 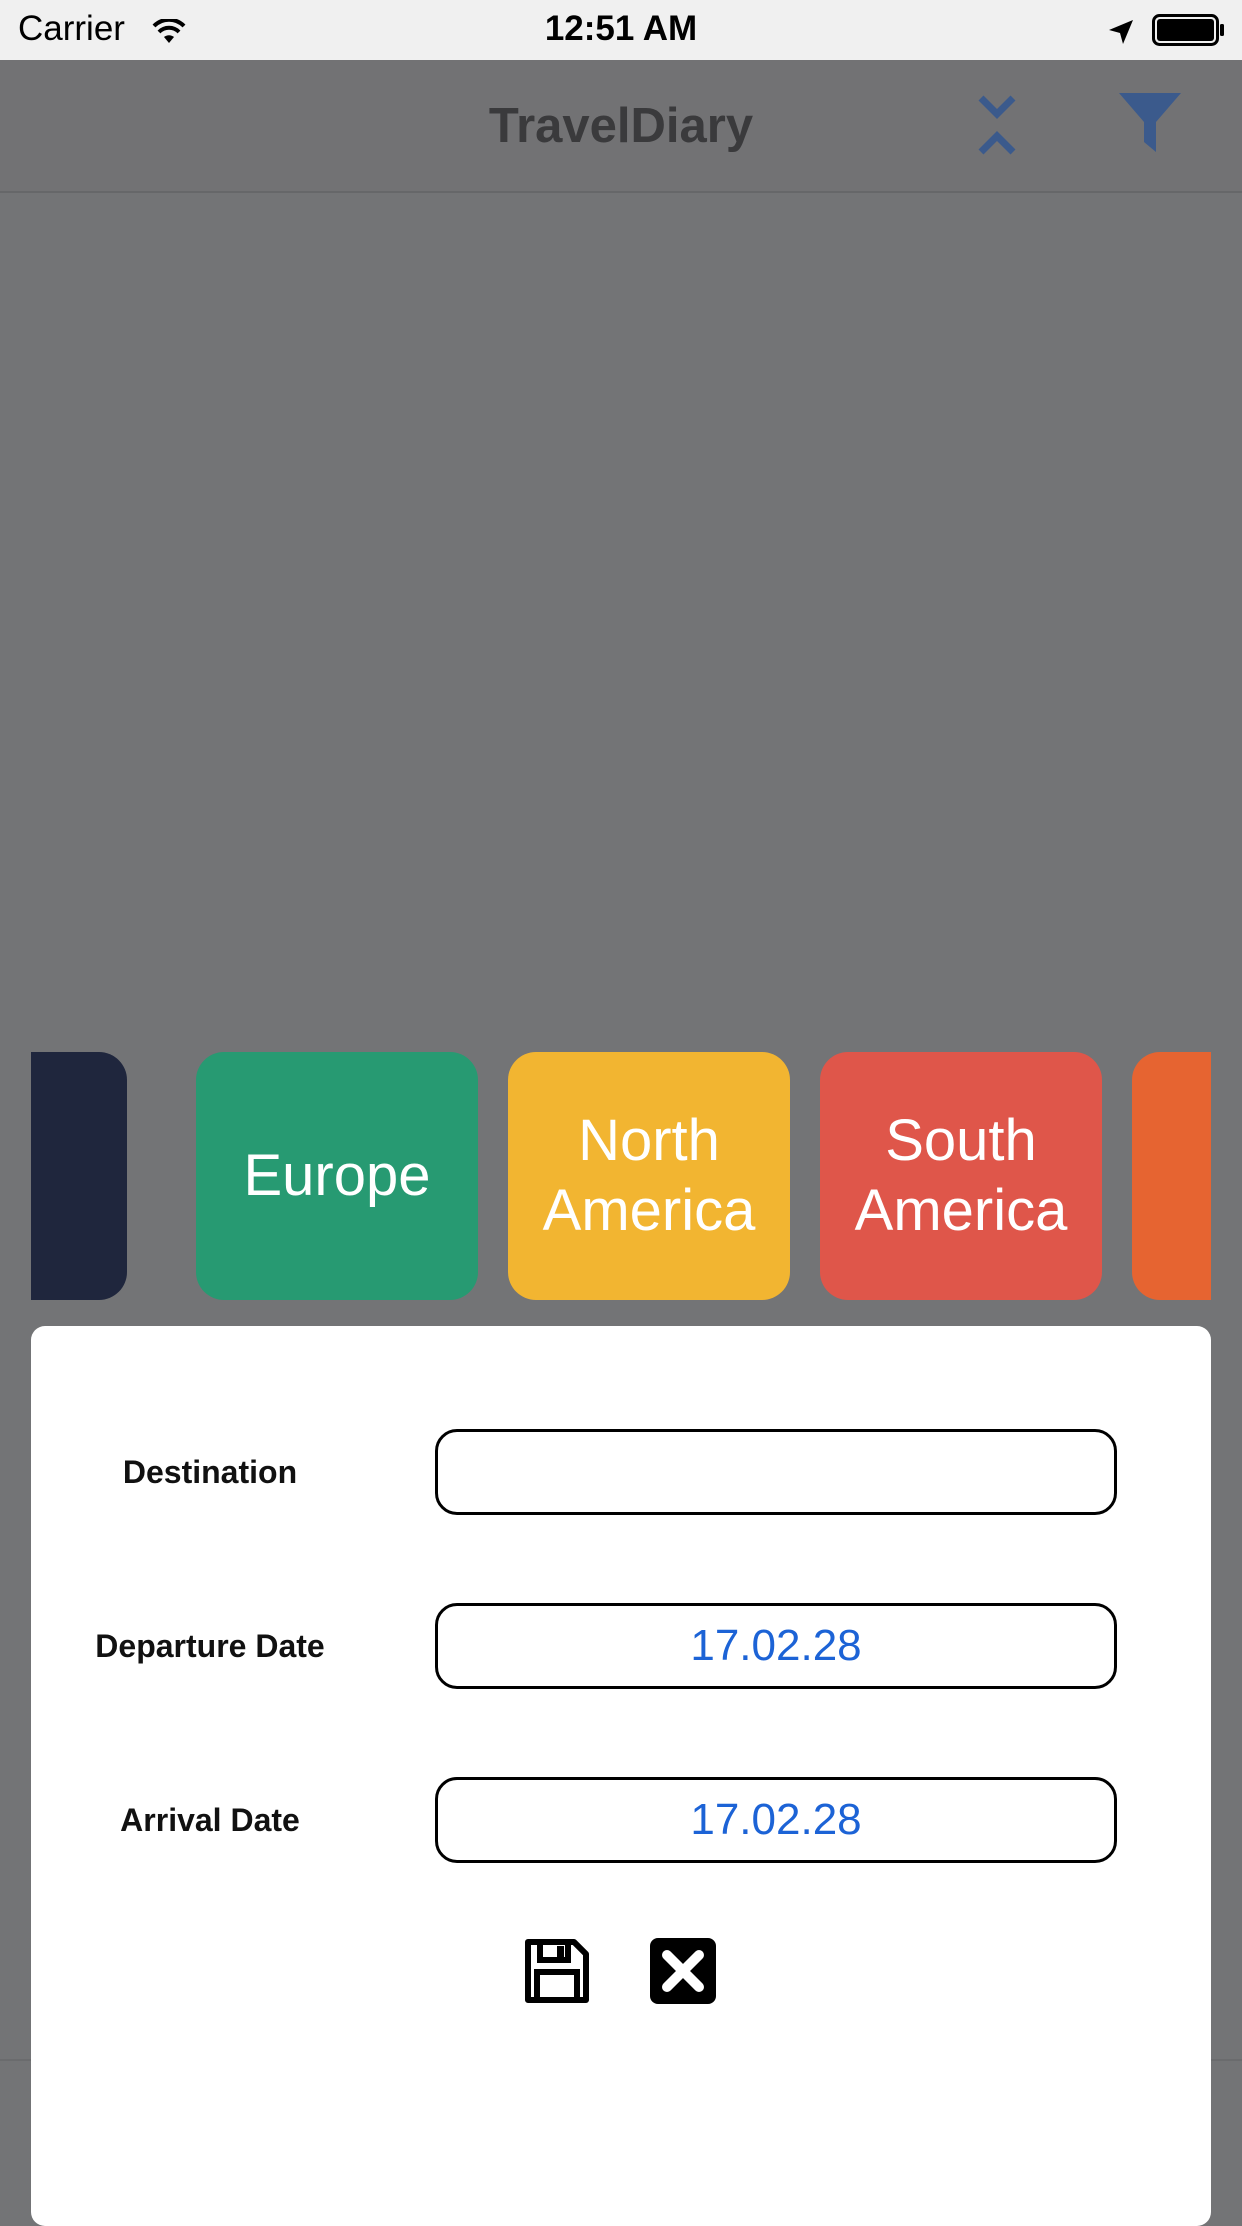 I want to click on save-icon, so click(x=557, y=1971).